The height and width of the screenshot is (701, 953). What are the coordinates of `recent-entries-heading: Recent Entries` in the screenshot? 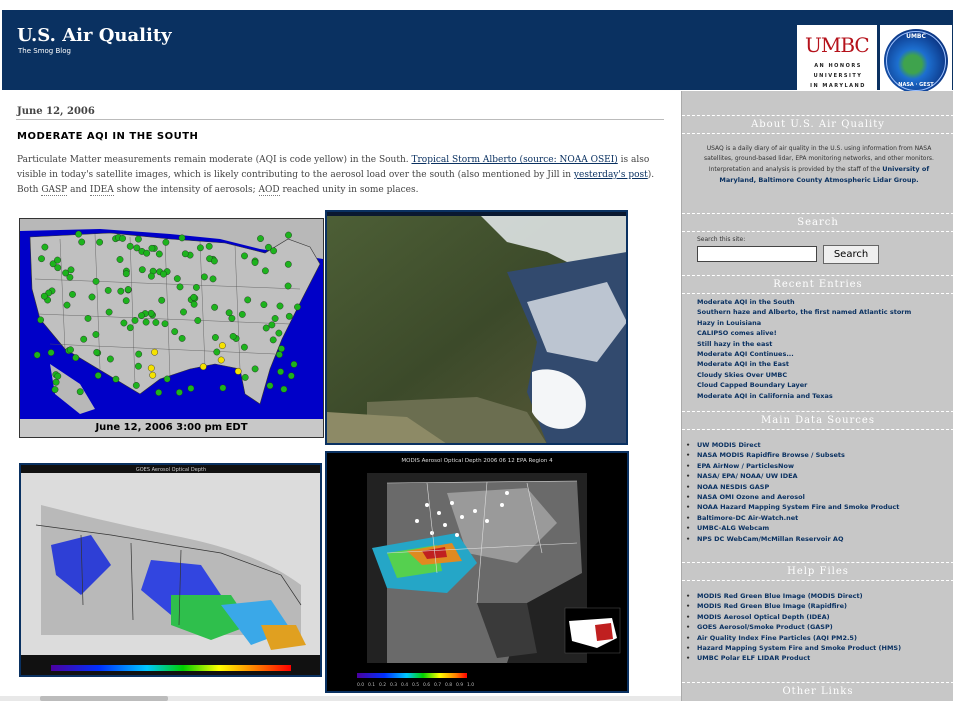 It's located at (818, 284).